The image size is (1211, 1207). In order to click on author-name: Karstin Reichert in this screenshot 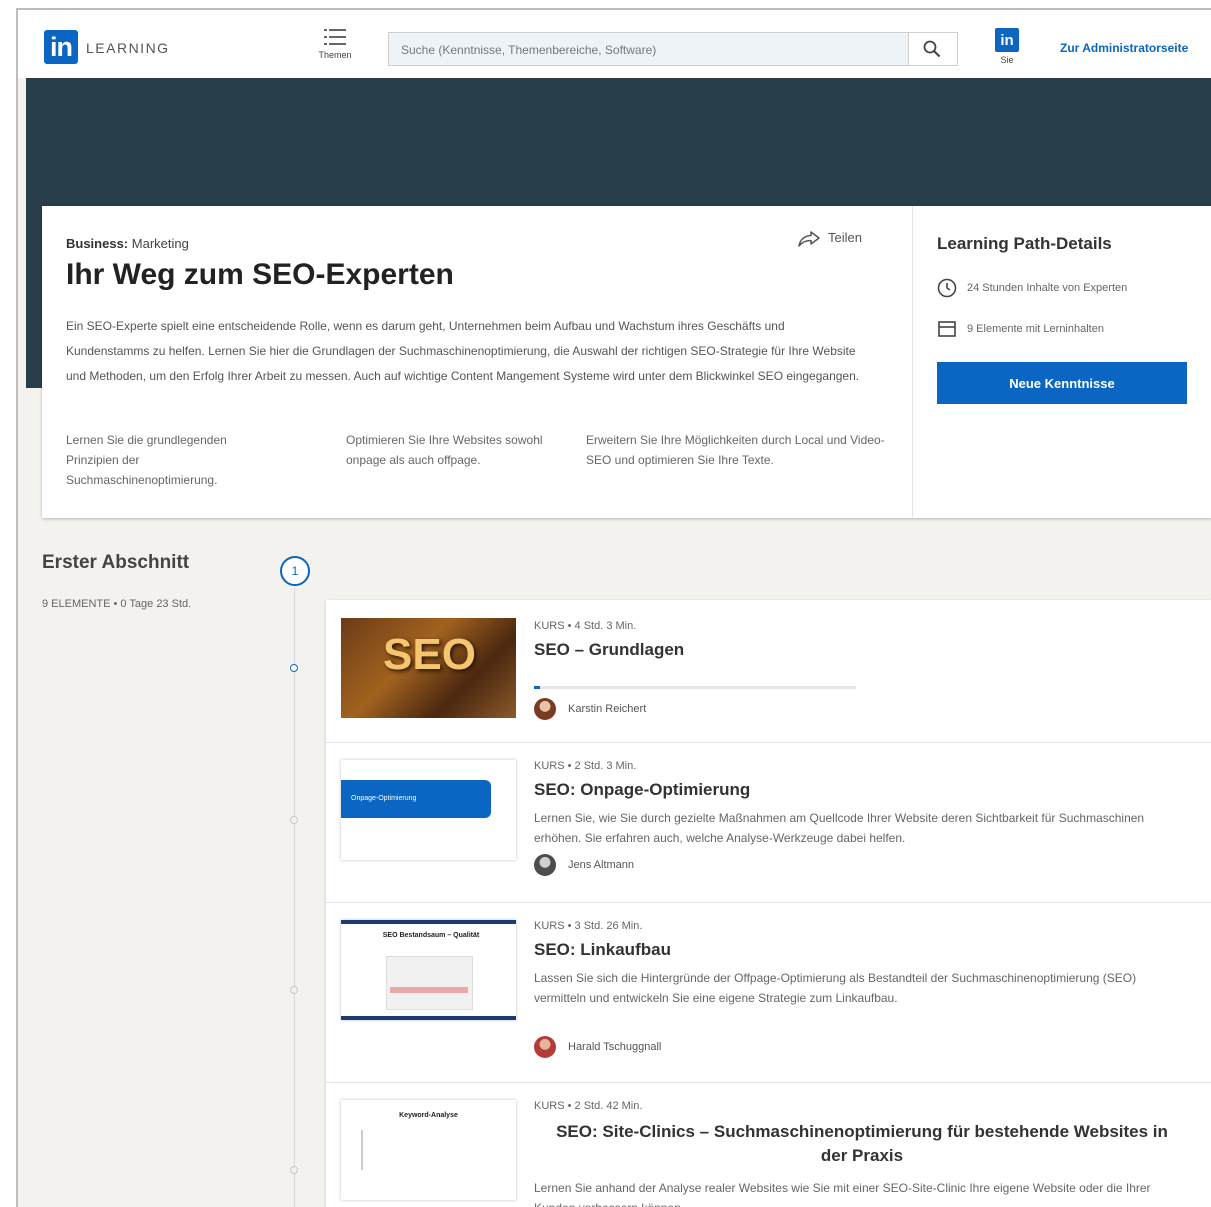, I will do `click(607, 708)`.